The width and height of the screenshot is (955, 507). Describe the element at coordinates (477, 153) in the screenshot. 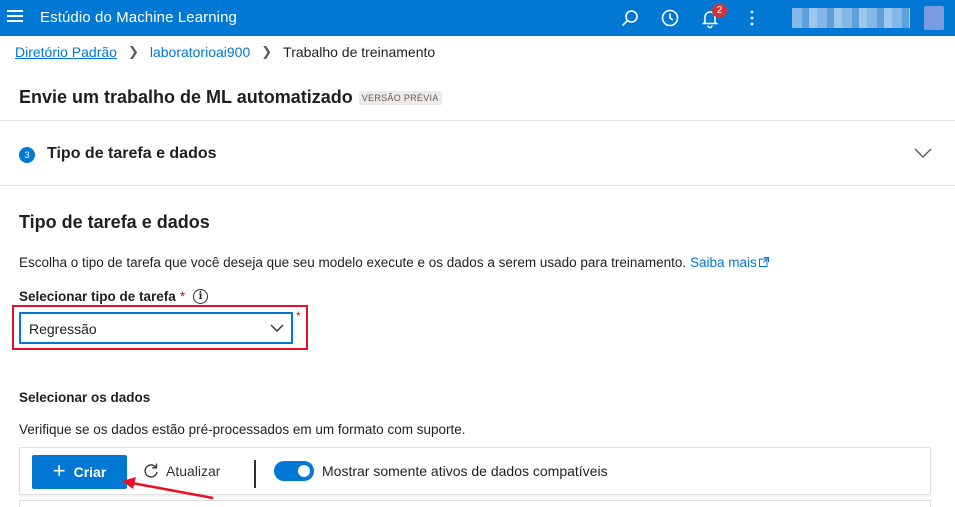

I see `step-header: 3 Tipo de tarefa e dados` at that location.